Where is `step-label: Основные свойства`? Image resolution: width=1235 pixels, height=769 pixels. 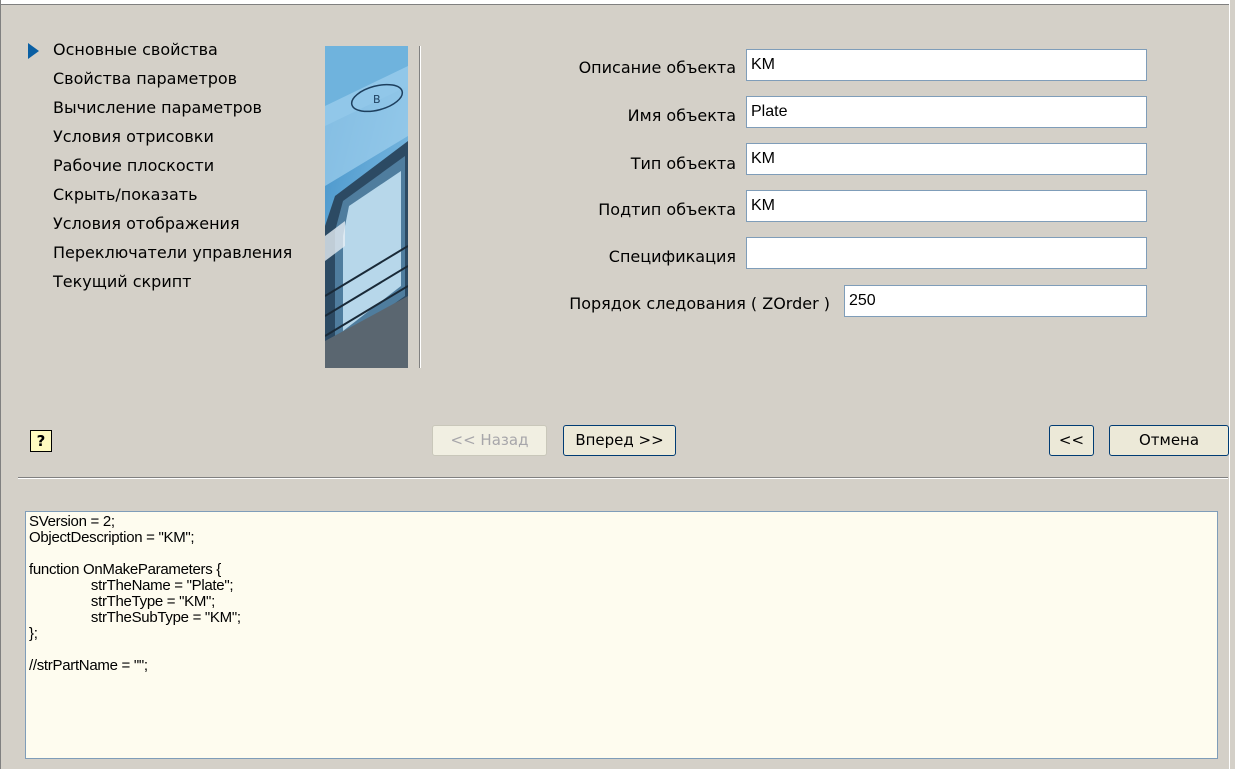 step-label: Основные свойства is located at coordinates (135, 49).